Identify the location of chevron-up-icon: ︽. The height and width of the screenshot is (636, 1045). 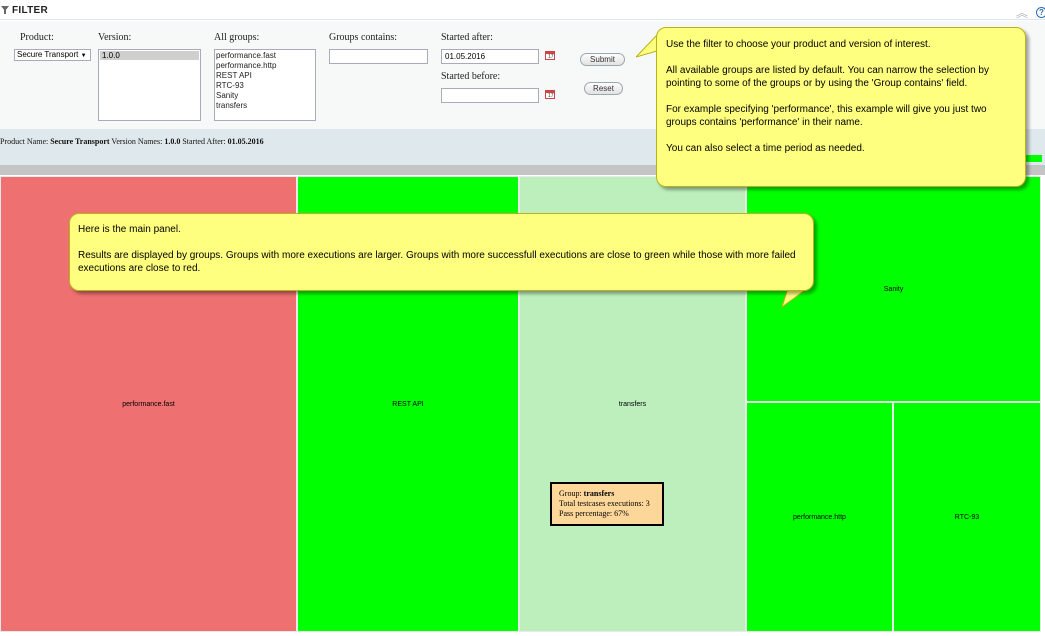
(1022, 12).